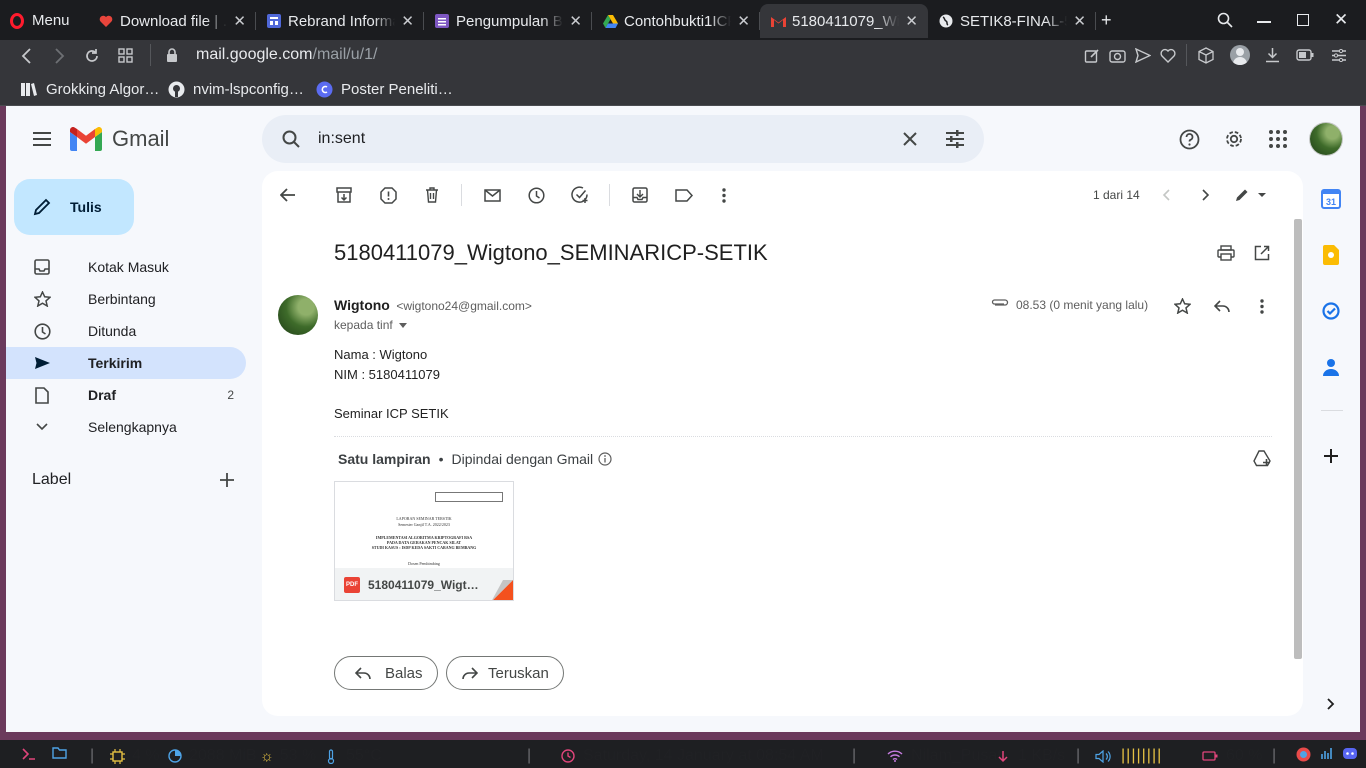 The width and height of the screenshot is (1366, 768). Describe the element at coordinates (1092, 56) in the screenshot. I see `snap-edit-icon` at that location.